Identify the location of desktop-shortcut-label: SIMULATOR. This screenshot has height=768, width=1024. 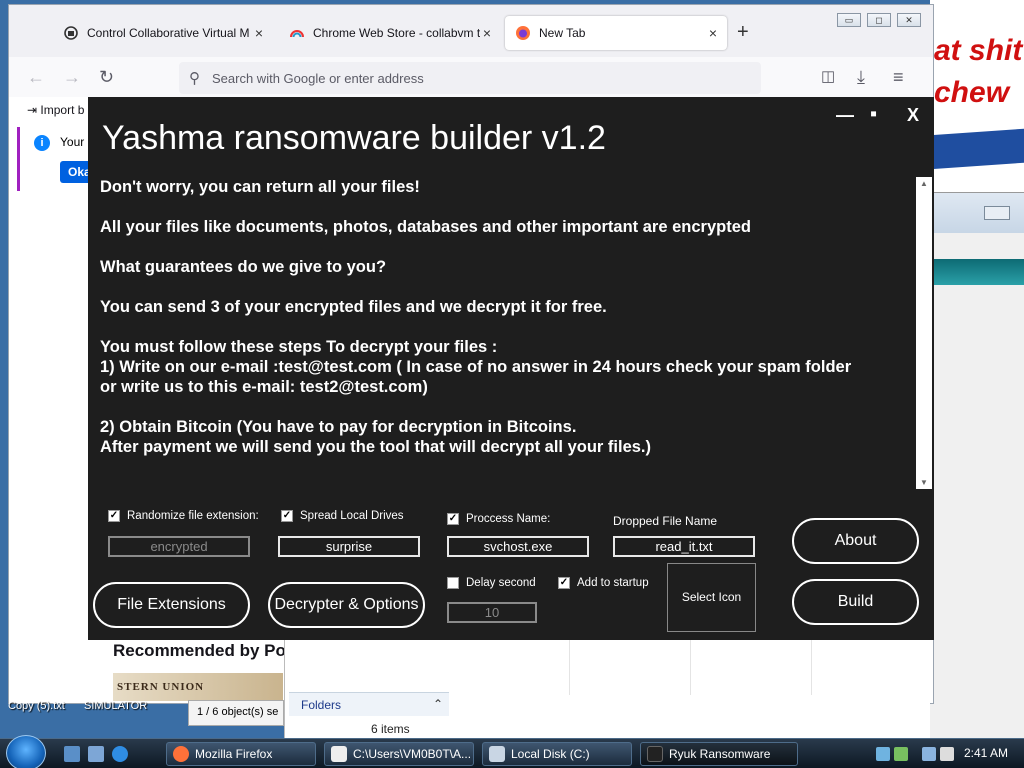
(115, 706).